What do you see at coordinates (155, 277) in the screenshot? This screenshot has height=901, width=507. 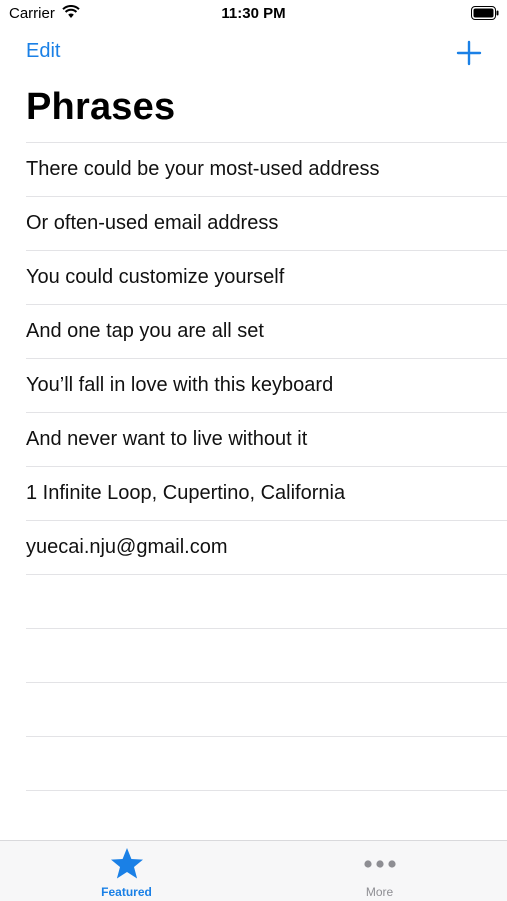 I see `list-item-label: You could customize yourself` at bounding box center [155, 277].